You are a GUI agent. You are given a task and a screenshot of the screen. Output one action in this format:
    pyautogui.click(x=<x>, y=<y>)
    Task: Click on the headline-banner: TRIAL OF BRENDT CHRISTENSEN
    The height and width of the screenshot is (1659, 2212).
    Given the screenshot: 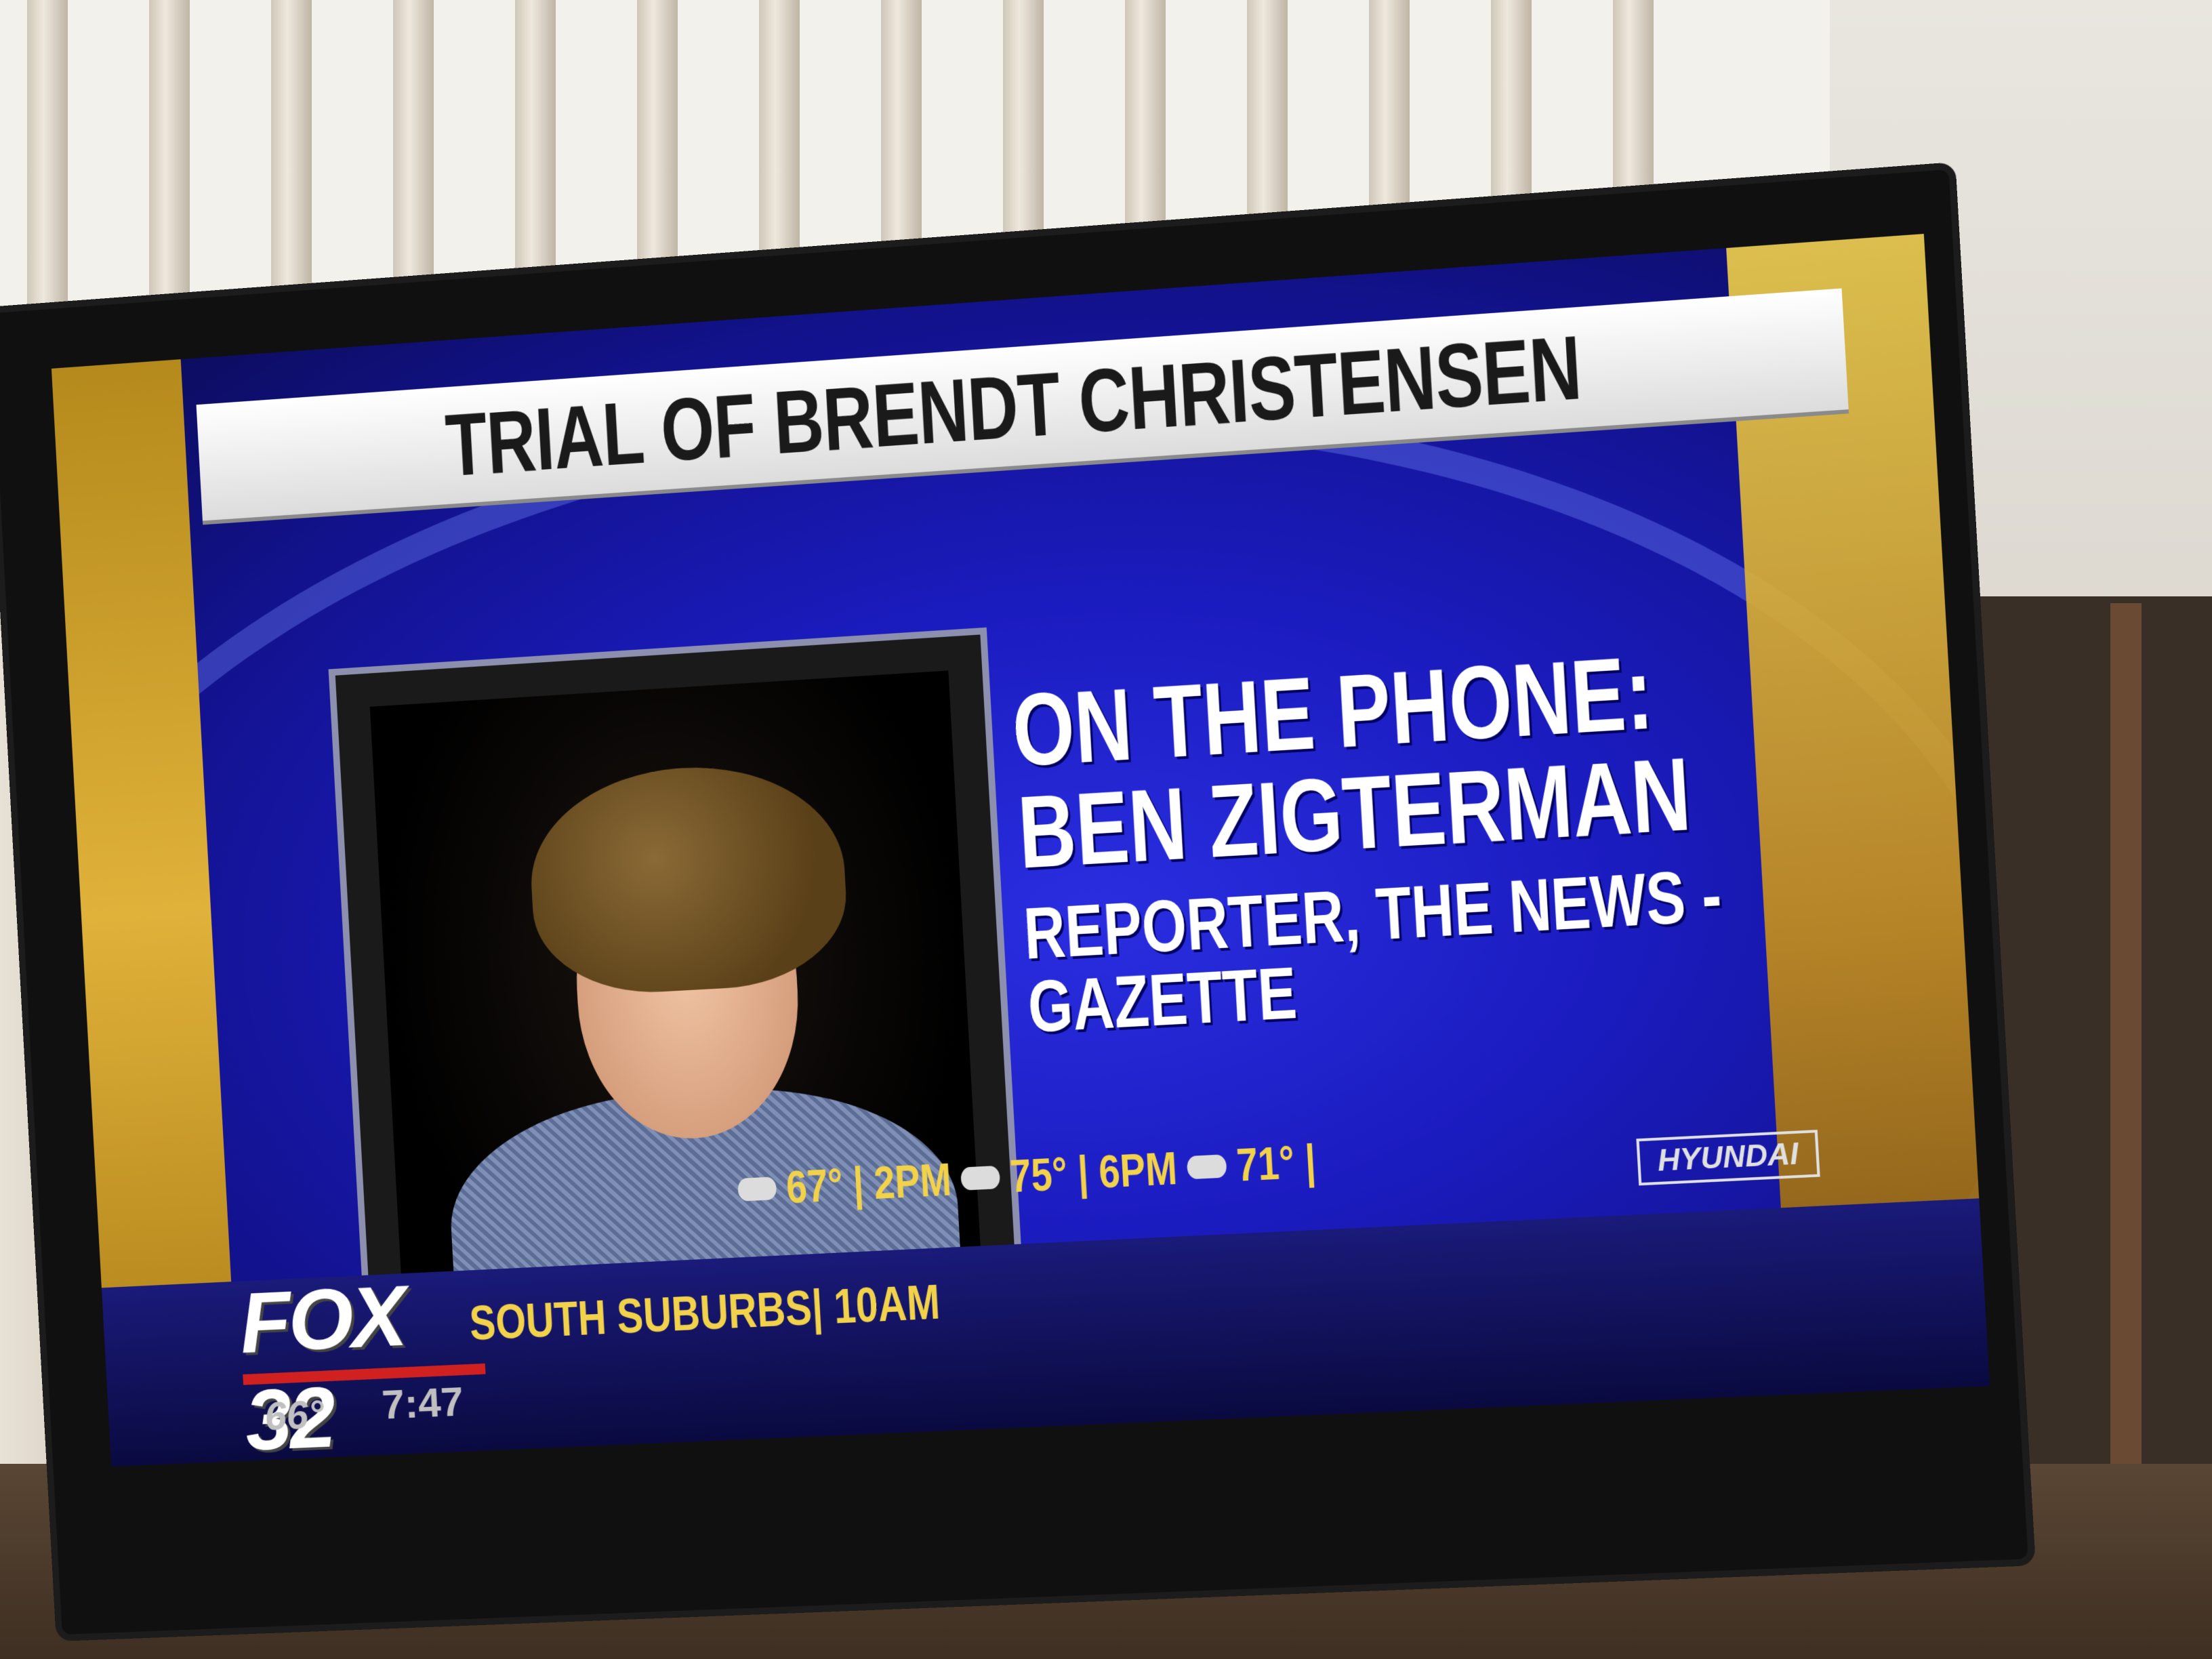 What is the action you would take?
    pyautogui.click(x=1022, y=404)
    